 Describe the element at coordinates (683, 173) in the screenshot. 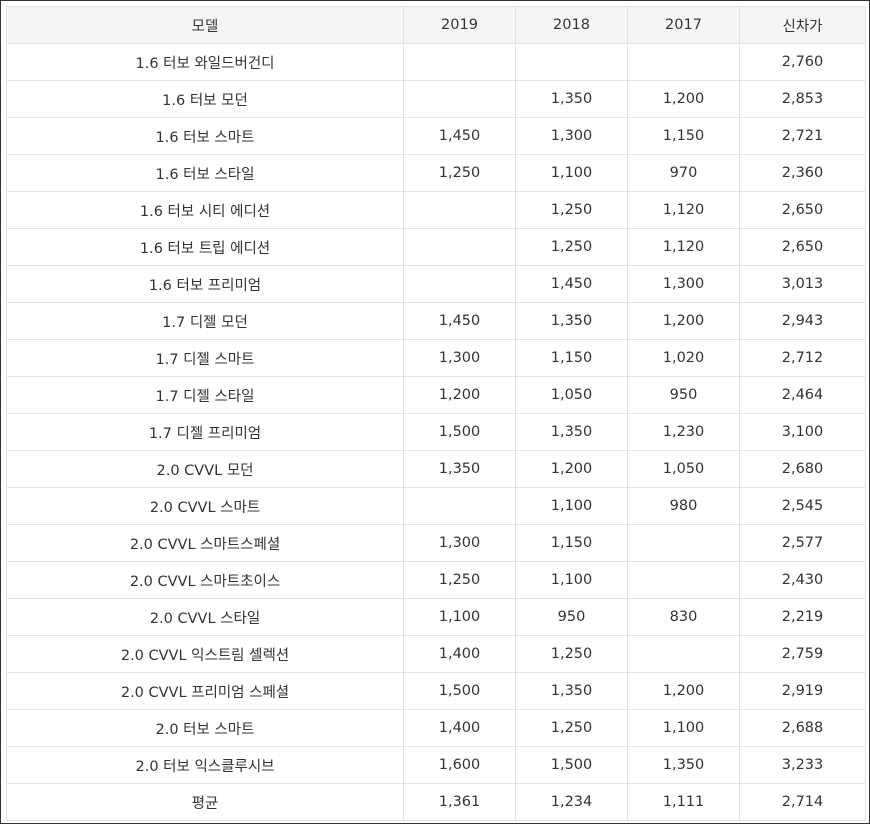

I see `cell-2017: 970` at that location.